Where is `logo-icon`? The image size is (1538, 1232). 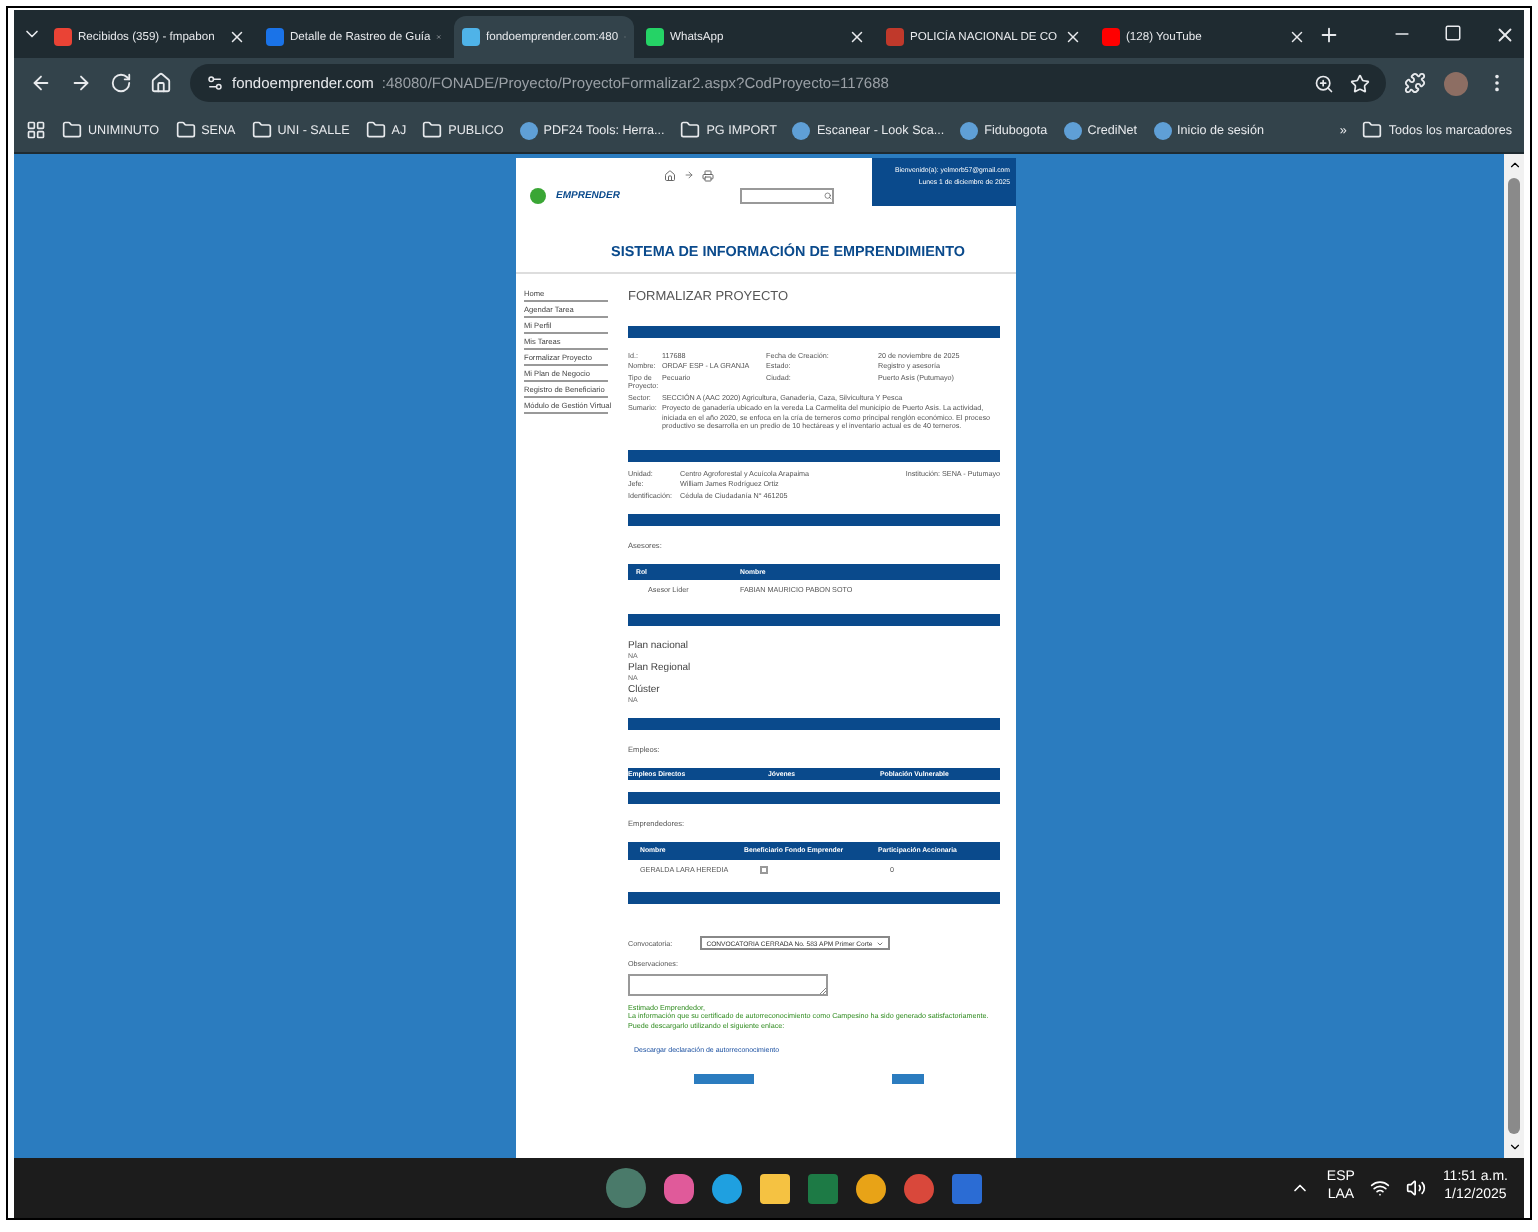
logo-icon is located at coordinates (538, 196).